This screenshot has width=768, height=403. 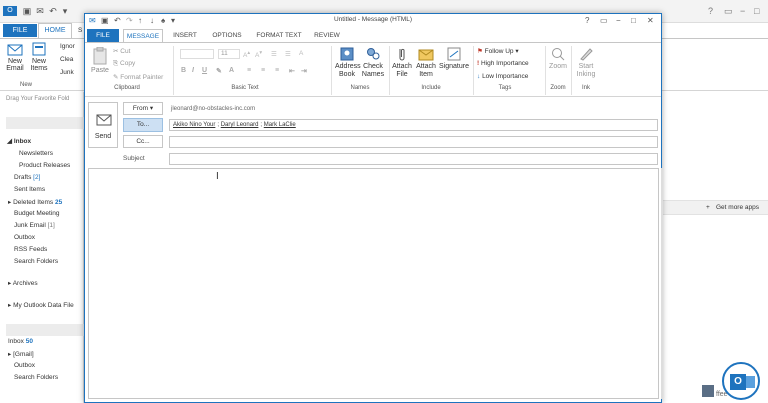 What do you see at coordinates (67, 72) in the screenshot?
I see `junk-button: Junk` at bounding box center [67, 72].